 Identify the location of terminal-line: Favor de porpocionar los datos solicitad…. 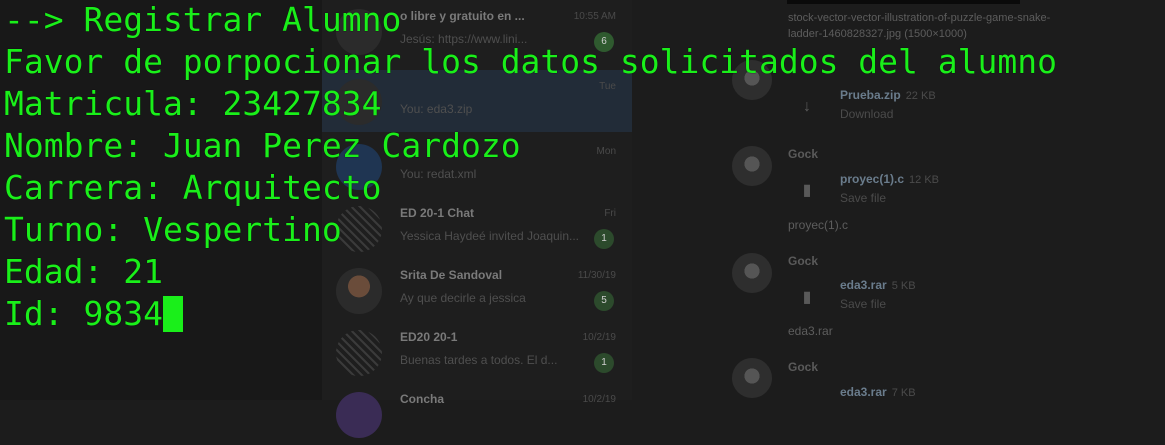
(530, 61).